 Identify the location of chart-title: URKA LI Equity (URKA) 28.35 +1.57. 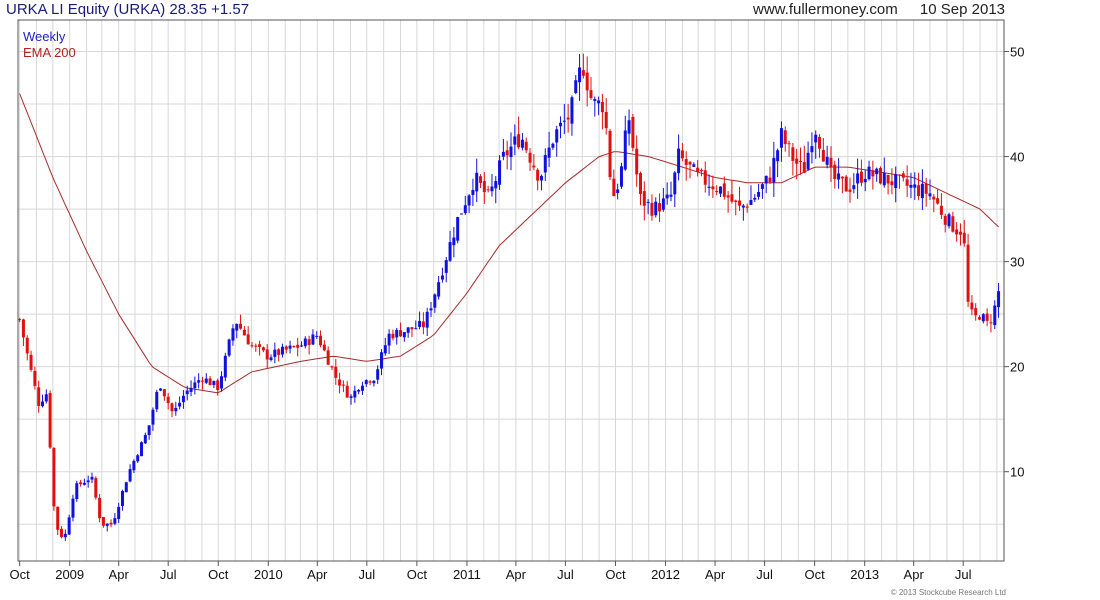
(127, 9).